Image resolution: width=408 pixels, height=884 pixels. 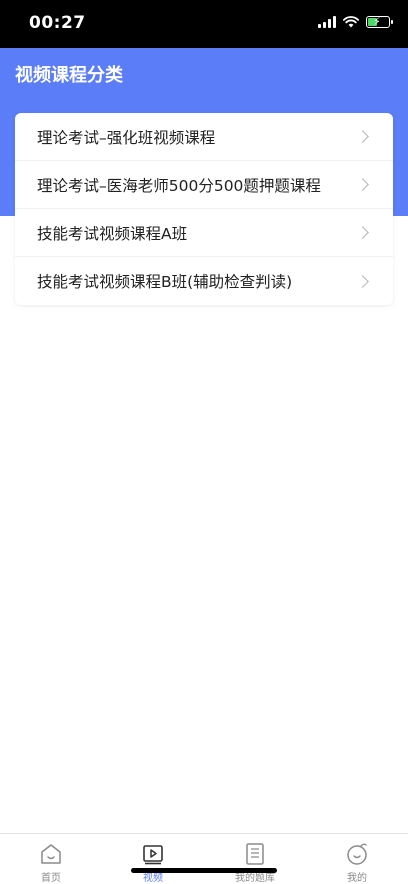 What do you see at coordinates (51, 854) in the screenshot?
I see `home-icon` at bounding box center [51, 854].